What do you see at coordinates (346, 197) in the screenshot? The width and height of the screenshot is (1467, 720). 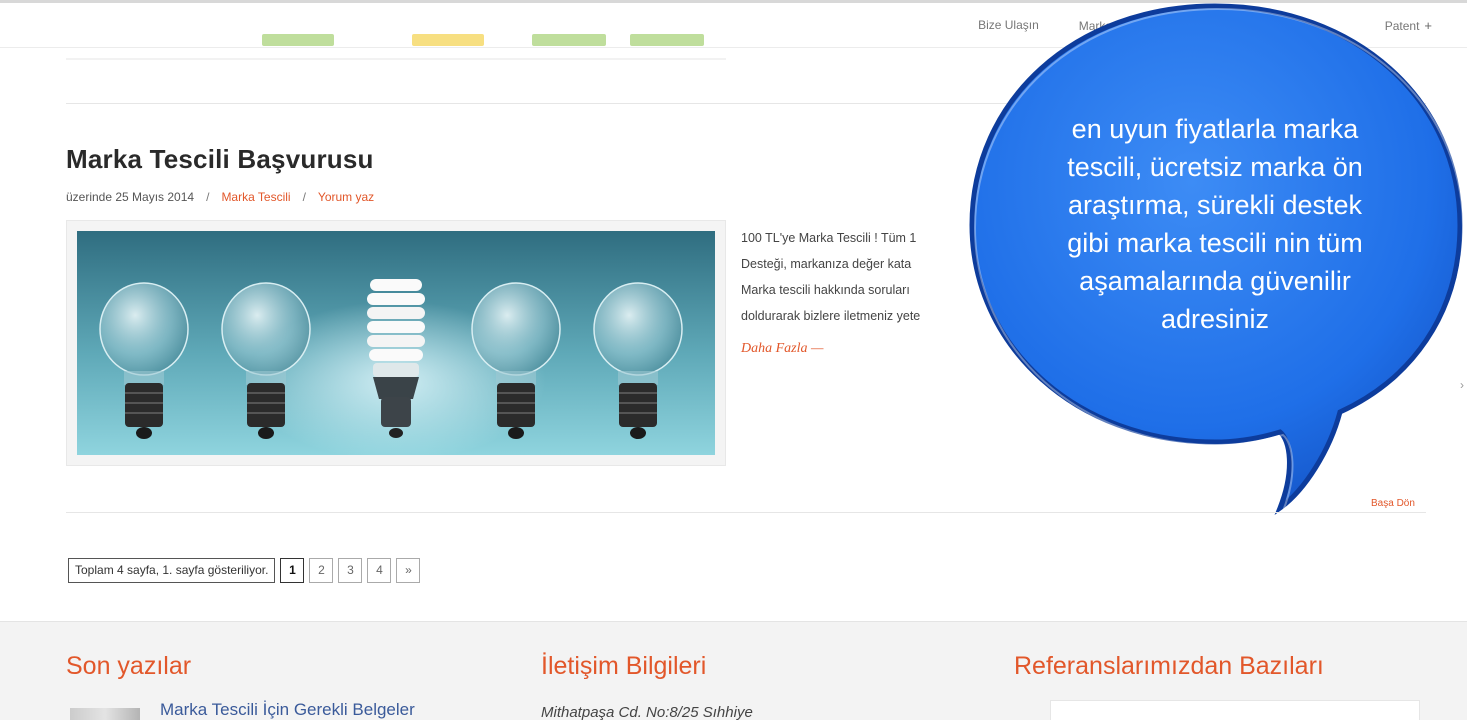 I see `comment-link: Yorum yaz` at bounding box center [346, 197].